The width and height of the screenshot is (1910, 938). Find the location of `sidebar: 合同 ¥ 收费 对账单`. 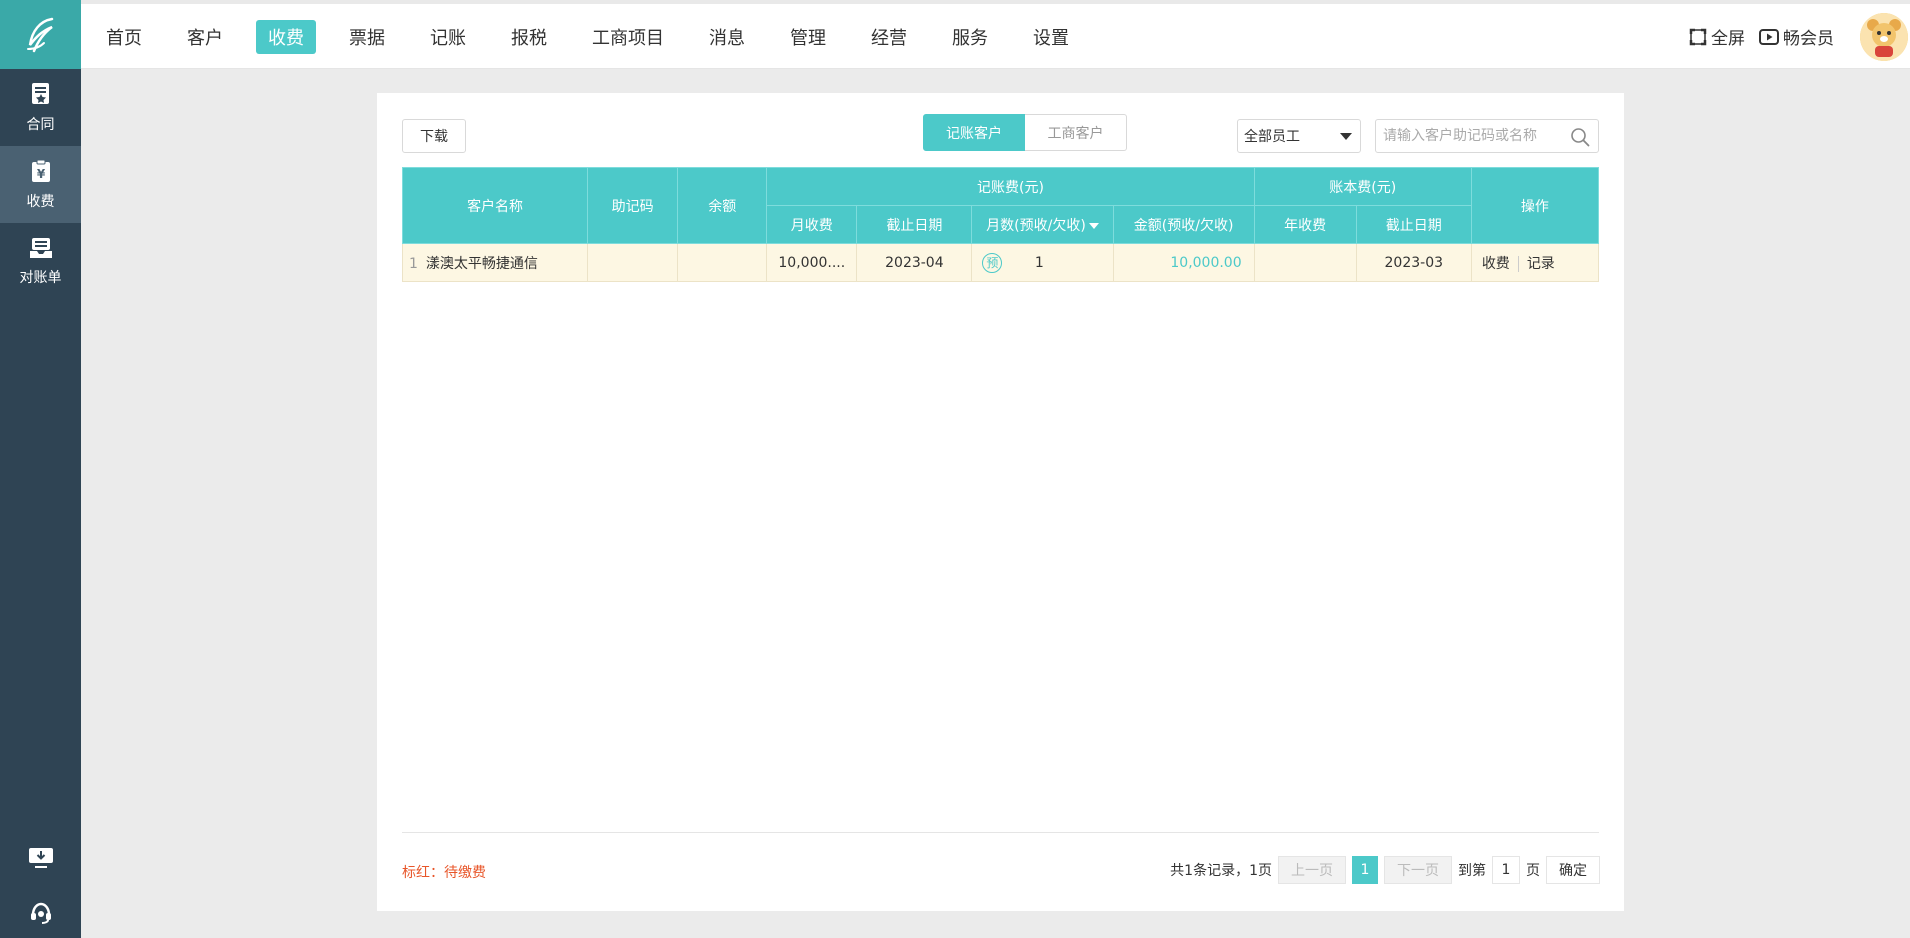

sidebar: 合同 ¥ 收费 对账单 is located at coordinates (40, 469).